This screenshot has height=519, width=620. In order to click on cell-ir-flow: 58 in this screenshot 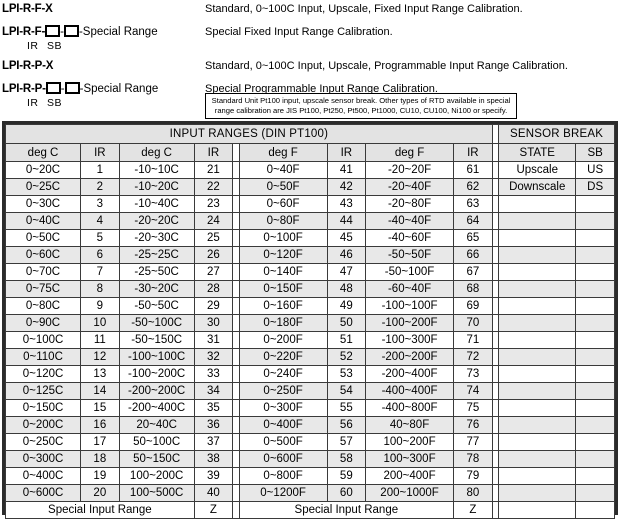, I will do `click(346, 459)`.